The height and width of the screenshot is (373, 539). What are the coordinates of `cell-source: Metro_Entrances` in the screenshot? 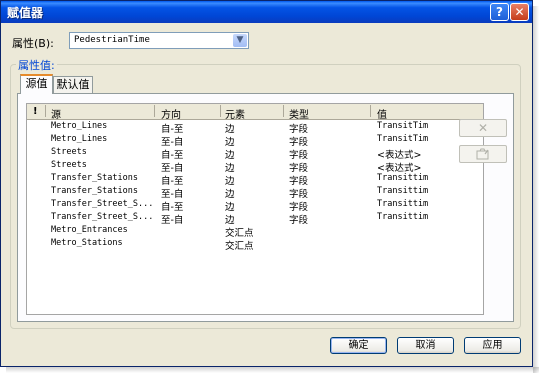 It's located at (89, 230).